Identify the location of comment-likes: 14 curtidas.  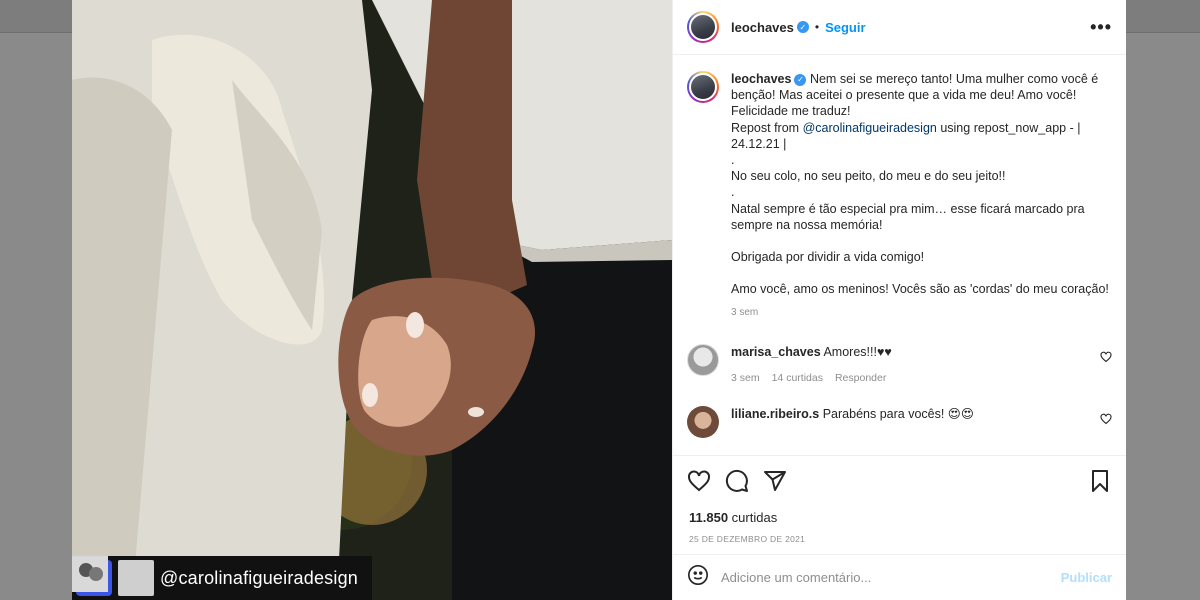
(797, 378).